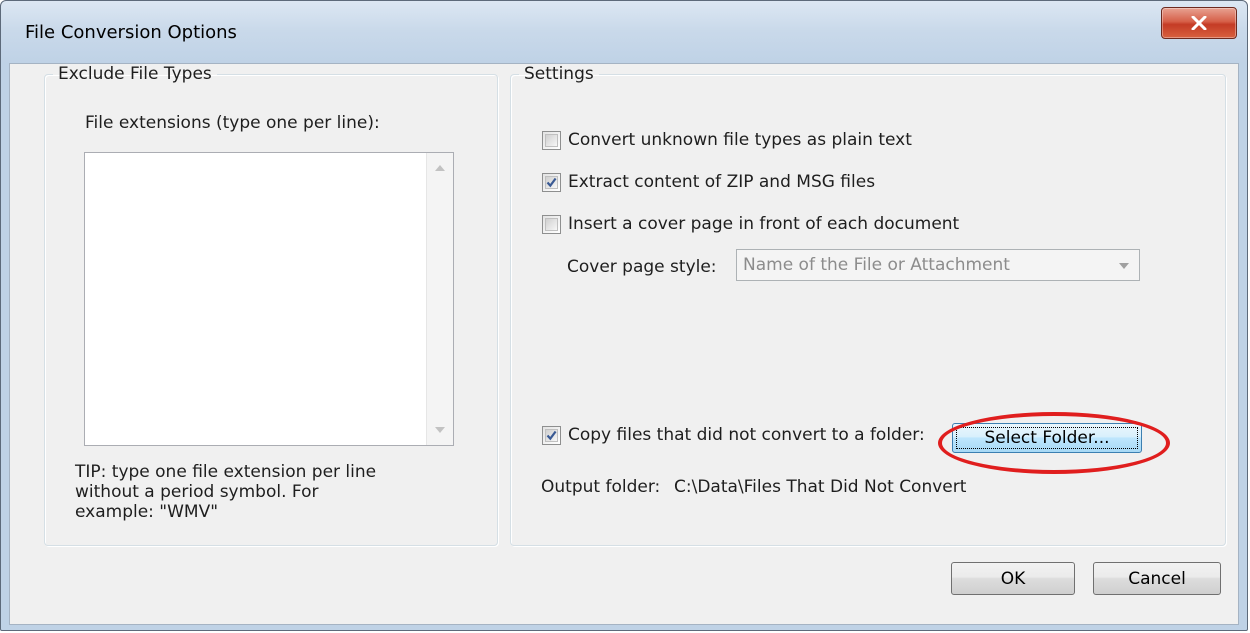 The height and width of the screenshot is (633, 1250). I want to click on extensions-scrollbar, so click(439, 299).